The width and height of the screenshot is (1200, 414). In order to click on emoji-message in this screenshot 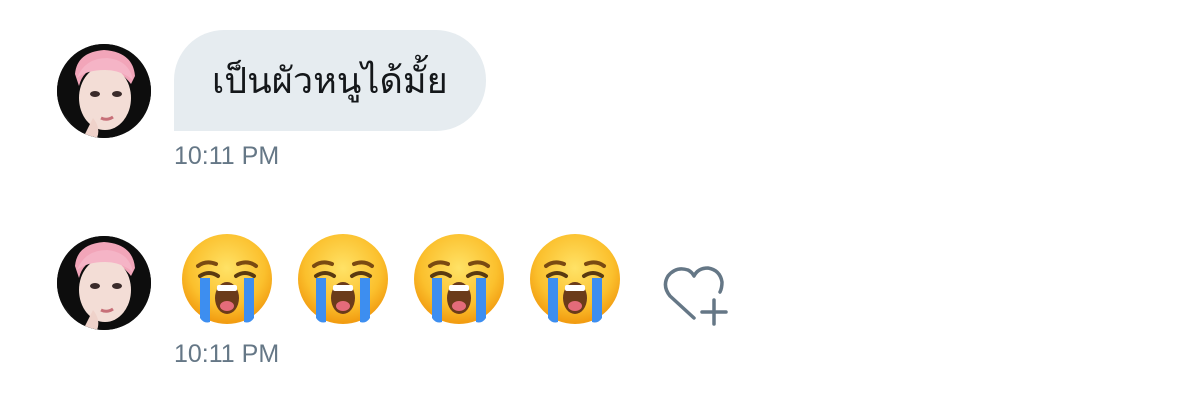, I will do `click(401, 282)`.